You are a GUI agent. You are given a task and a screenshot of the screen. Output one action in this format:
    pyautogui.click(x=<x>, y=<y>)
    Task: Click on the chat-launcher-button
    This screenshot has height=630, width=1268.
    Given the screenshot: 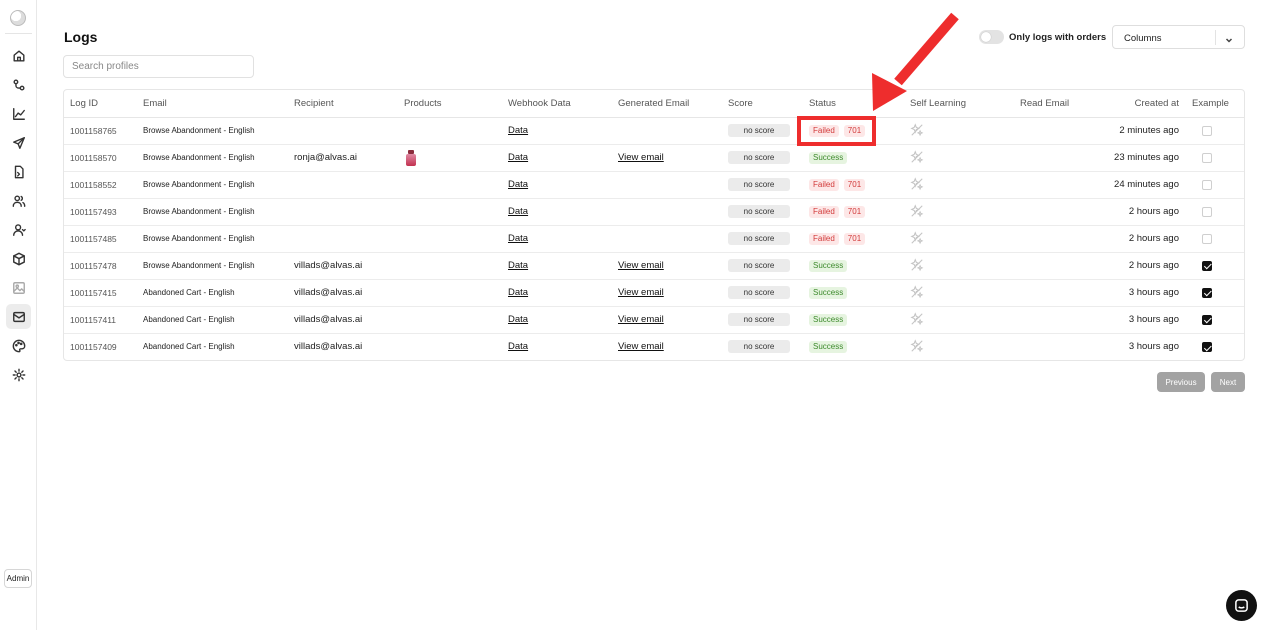 What is the action you would take?
    pyautogui.click(x=1241, y=605)
    